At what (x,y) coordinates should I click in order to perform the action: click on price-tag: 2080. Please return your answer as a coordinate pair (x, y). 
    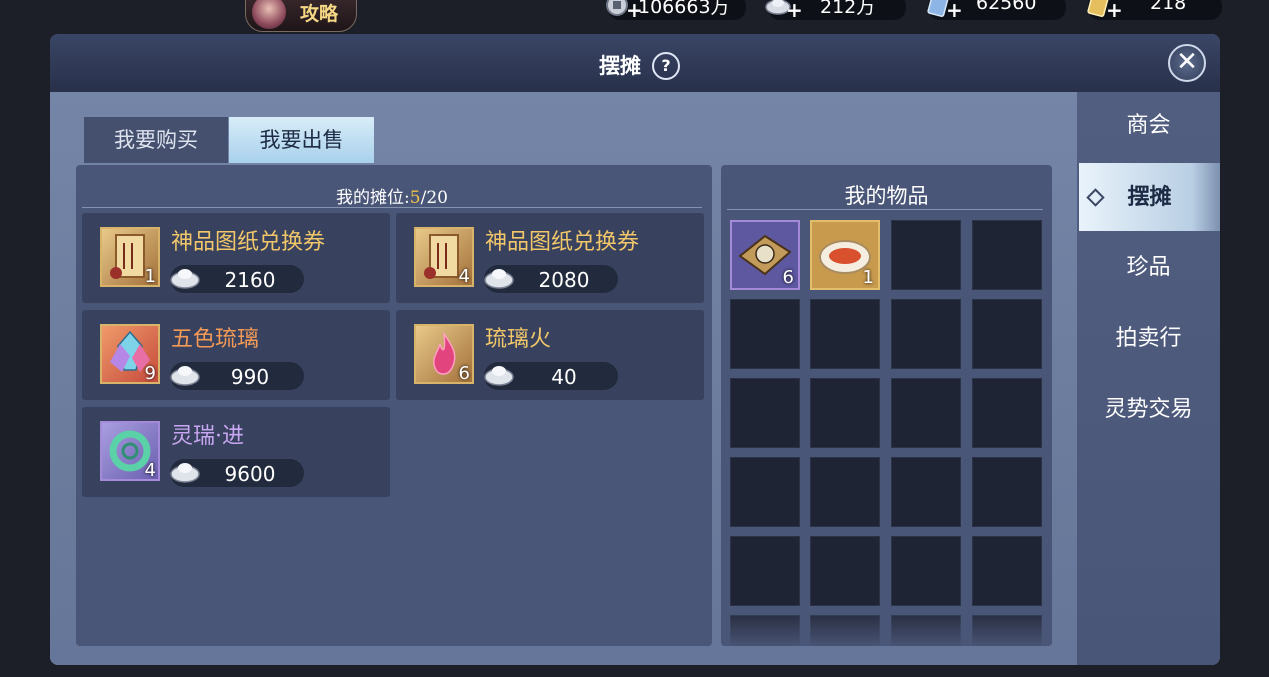
    Looking at the image, I should click on (551, 279).